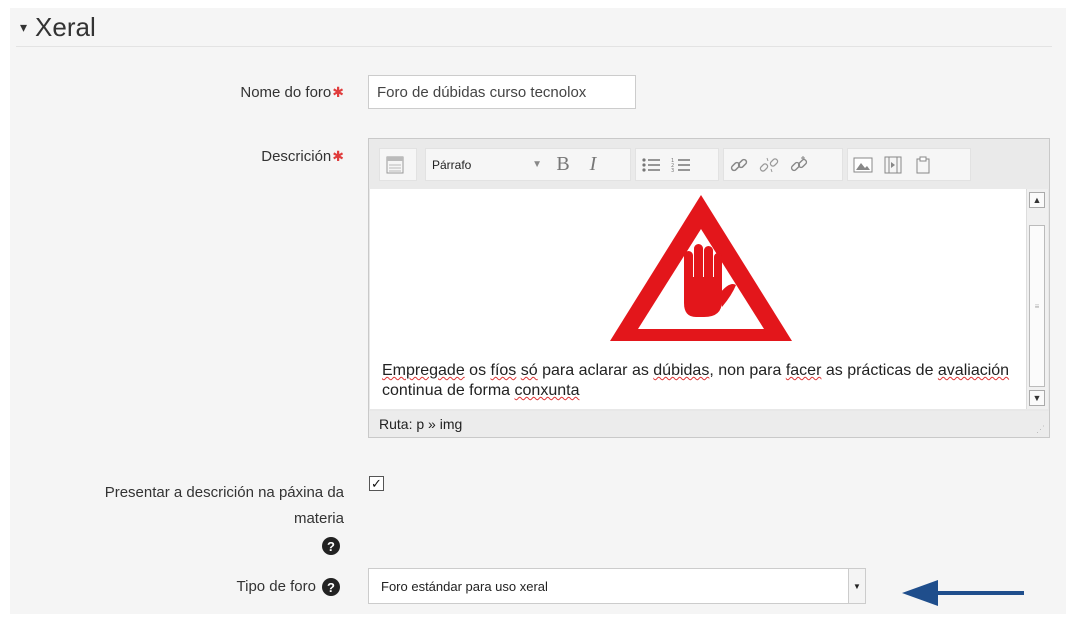  Describe the element at coordinates (452, 164) in the screenshot. I see `format-select-value: Párrafo` at that location.